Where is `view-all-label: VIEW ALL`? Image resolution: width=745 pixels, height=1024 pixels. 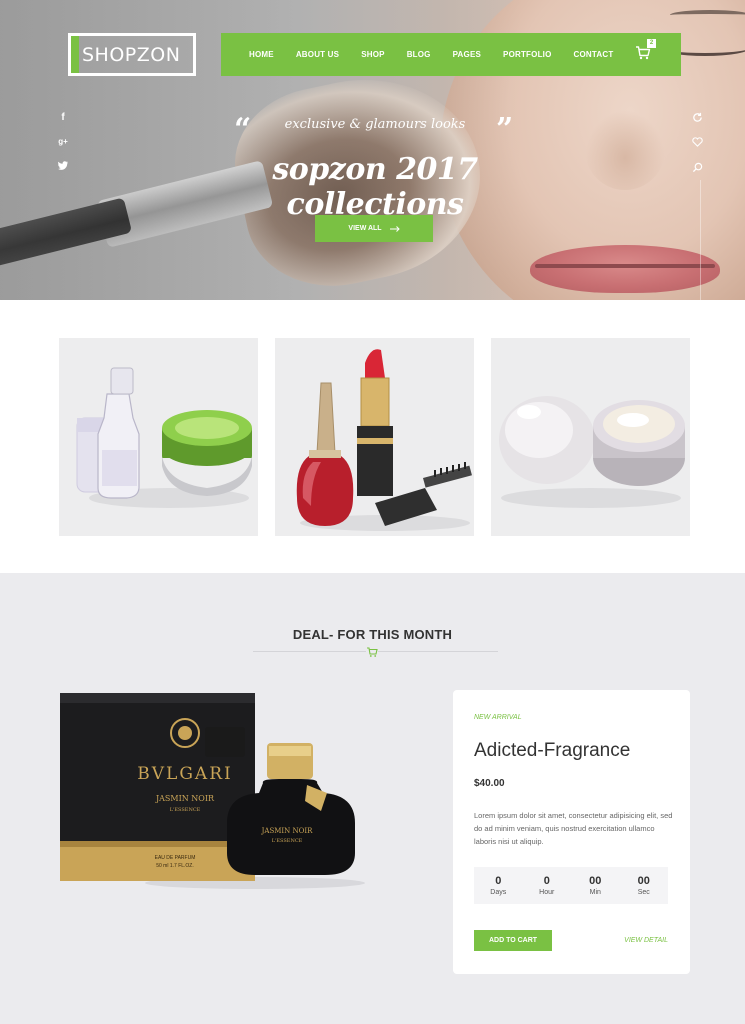
view-all-label: VIEW ALL is located at coordinates (365, 228).